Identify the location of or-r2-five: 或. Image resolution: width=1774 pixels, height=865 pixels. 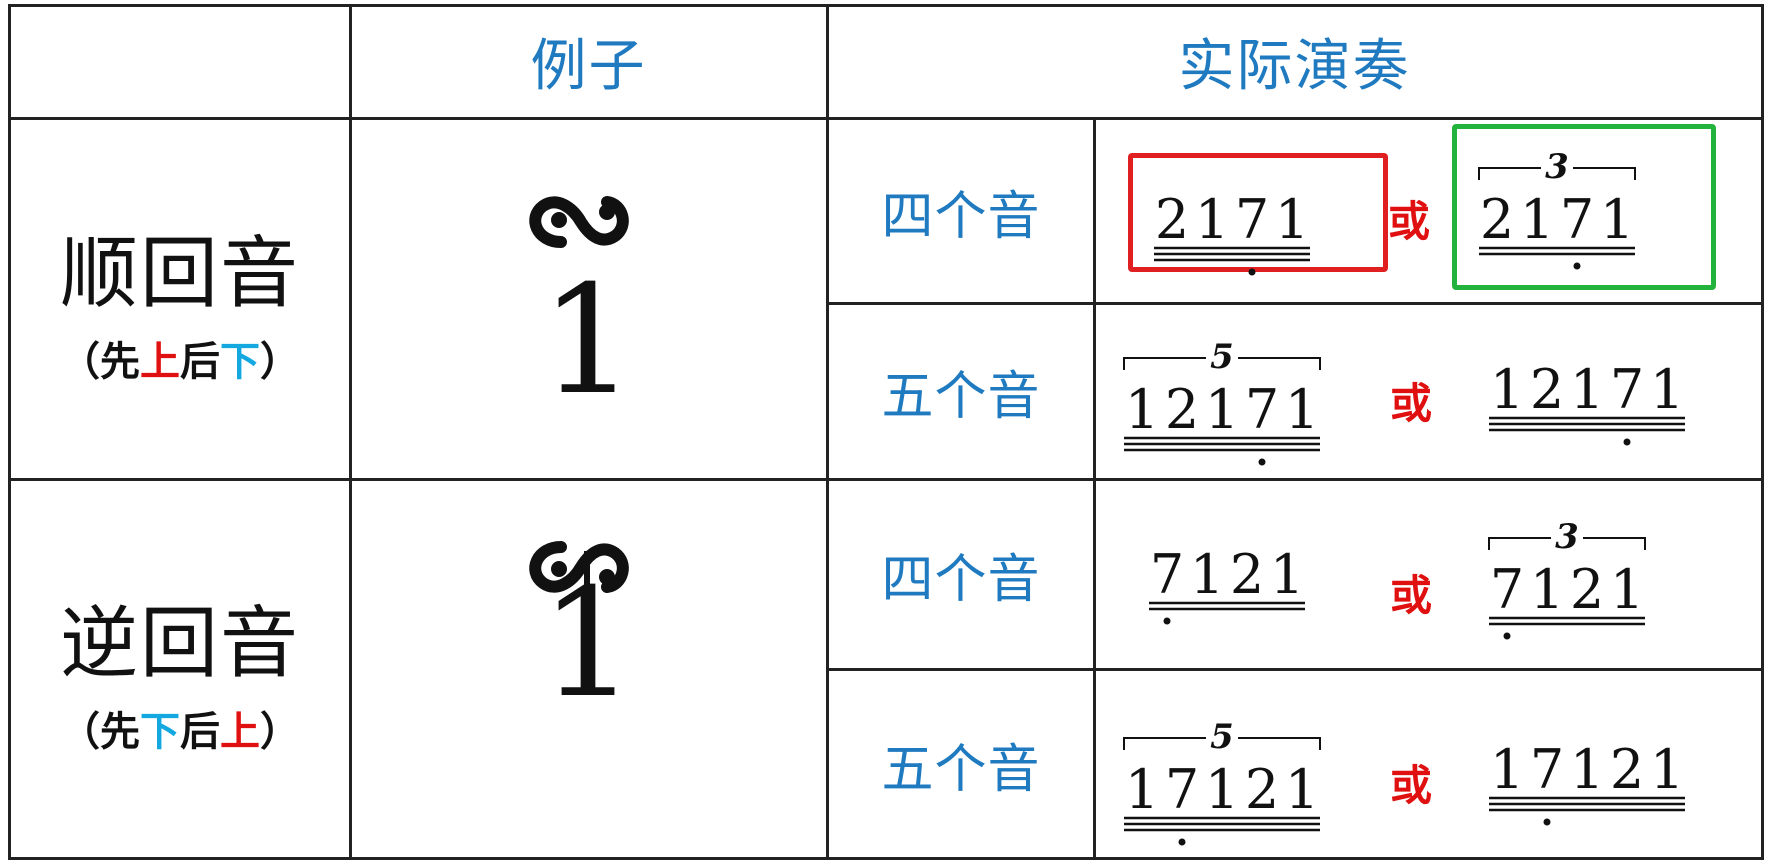
(1411, 785).